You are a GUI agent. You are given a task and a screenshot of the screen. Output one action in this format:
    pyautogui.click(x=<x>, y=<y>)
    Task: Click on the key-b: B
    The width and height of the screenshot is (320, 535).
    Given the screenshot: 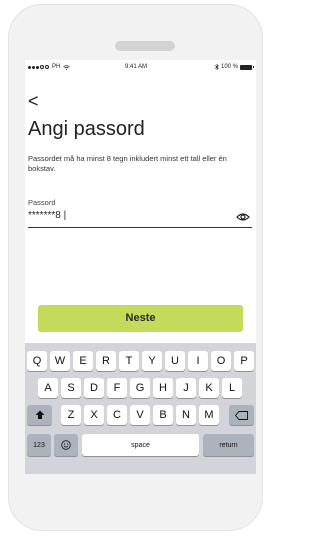 What is the action you would take?
    pyautogui.click(x=163, y=415)
    